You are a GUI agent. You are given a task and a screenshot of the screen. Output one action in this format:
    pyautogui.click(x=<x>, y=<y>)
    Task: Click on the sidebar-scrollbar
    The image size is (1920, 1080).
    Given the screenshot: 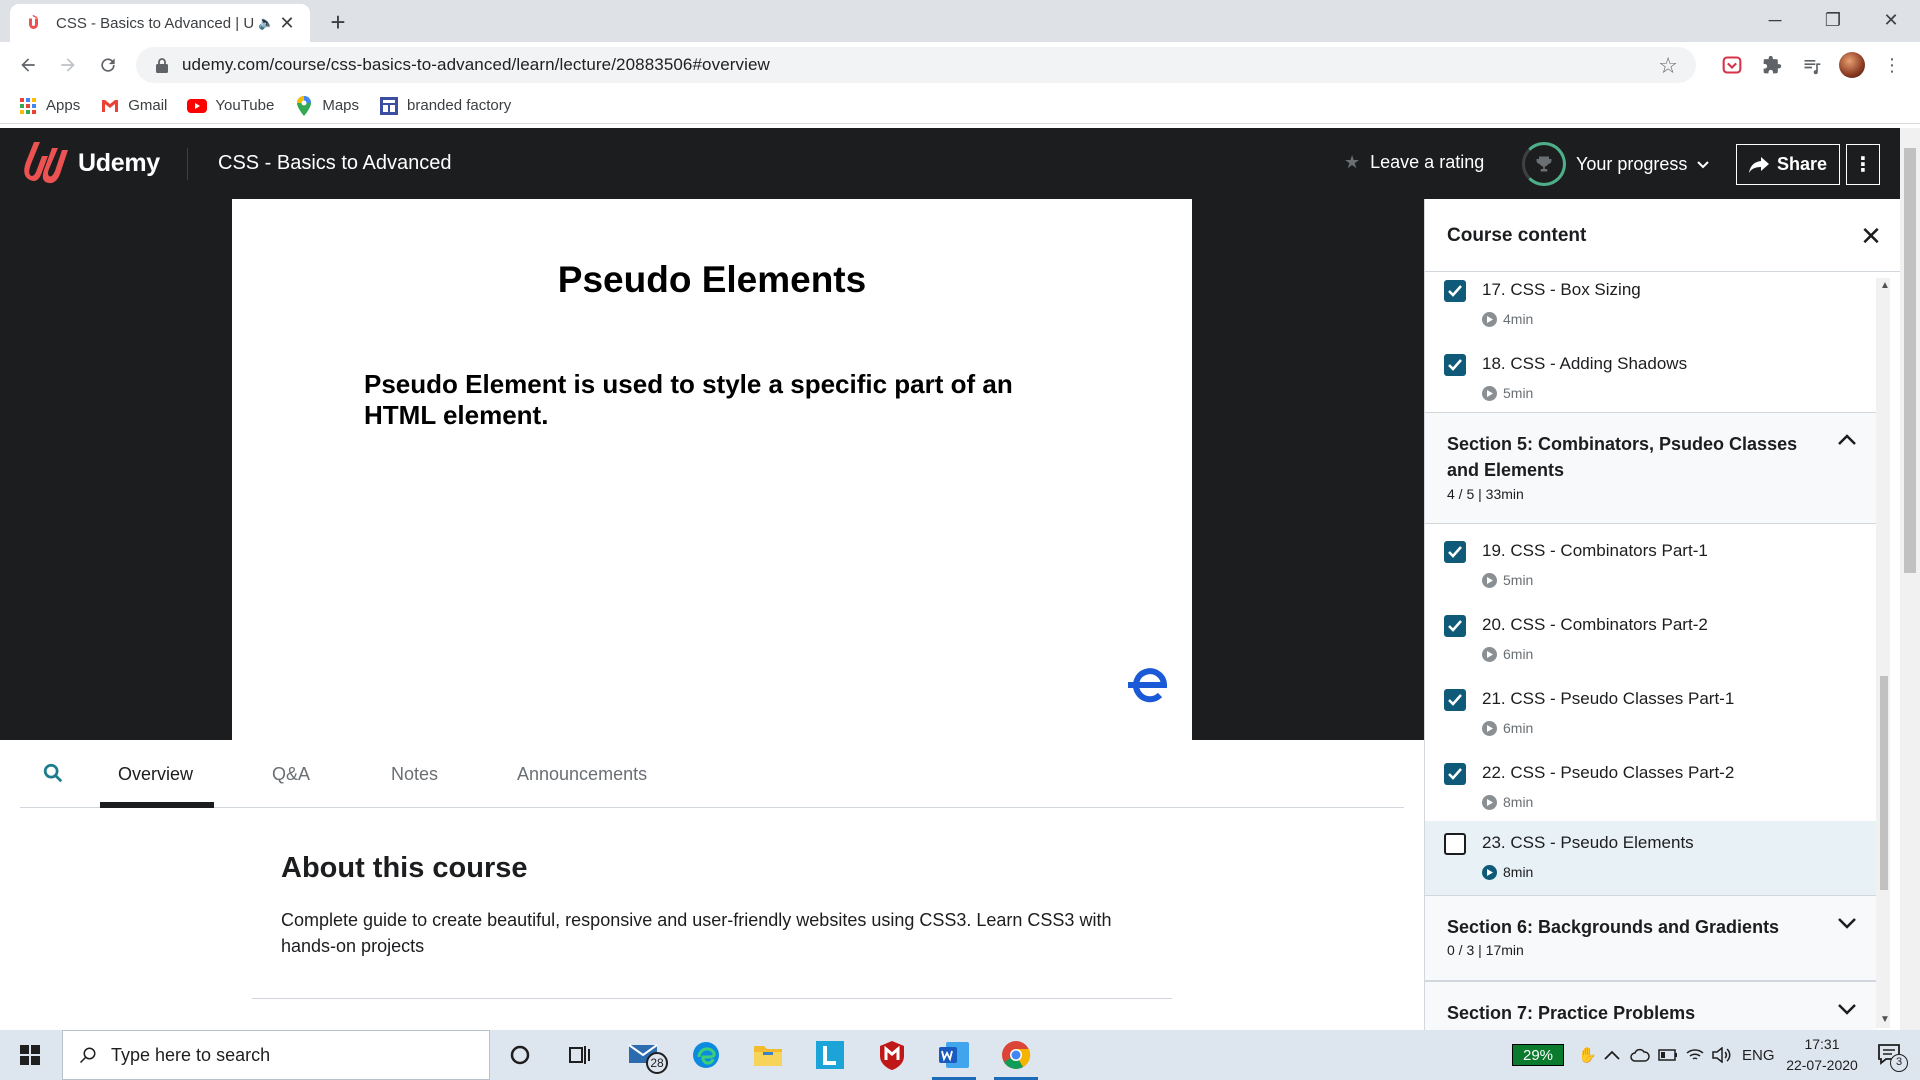 What is the action you would take?
    pyautogui.click(x=1883, y=653)
    